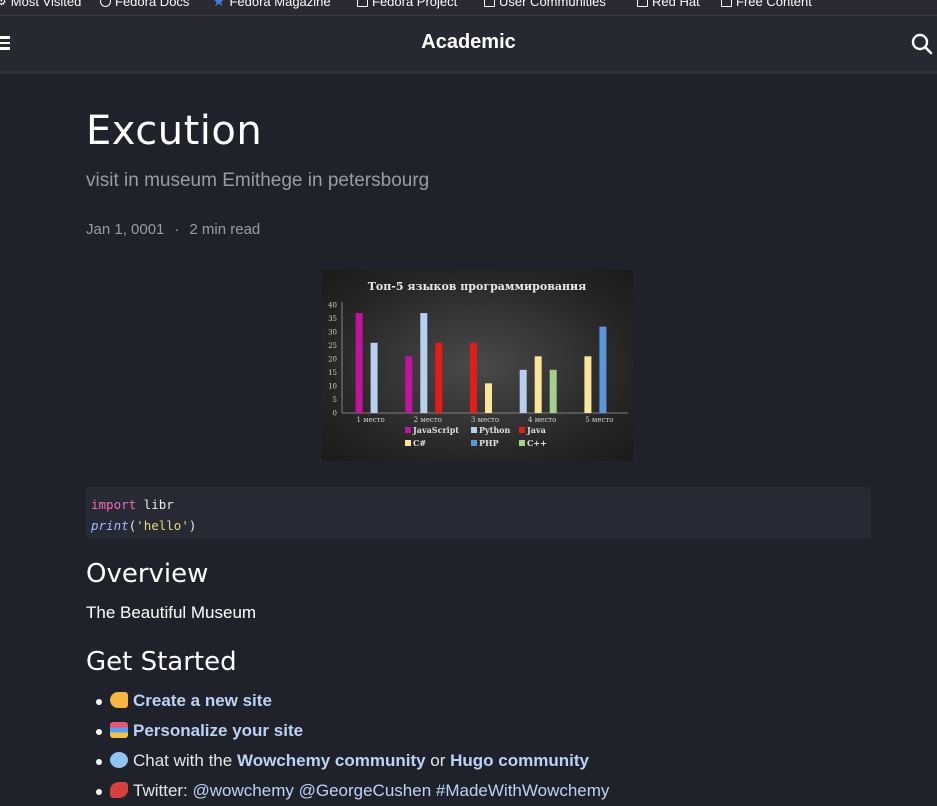 Image resolution: width=937 pixels, height=806 pixels. What do you see at coordinates (163, 790) in the screenshot?
I see `twitter-prefix: Twitter:` at bounding box center [163, 790].